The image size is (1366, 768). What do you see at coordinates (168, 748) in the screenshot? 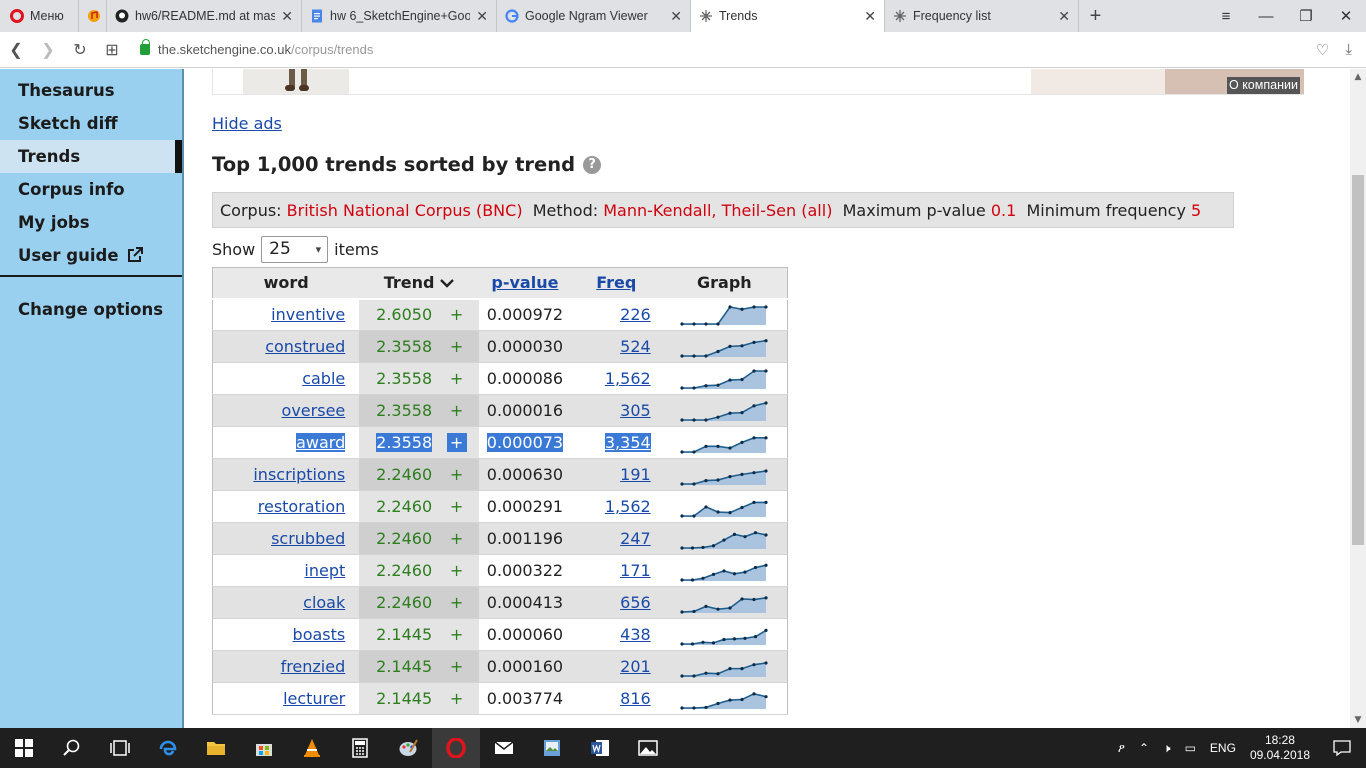
I see `taskbar-edge` at bounding box center [168, 748].